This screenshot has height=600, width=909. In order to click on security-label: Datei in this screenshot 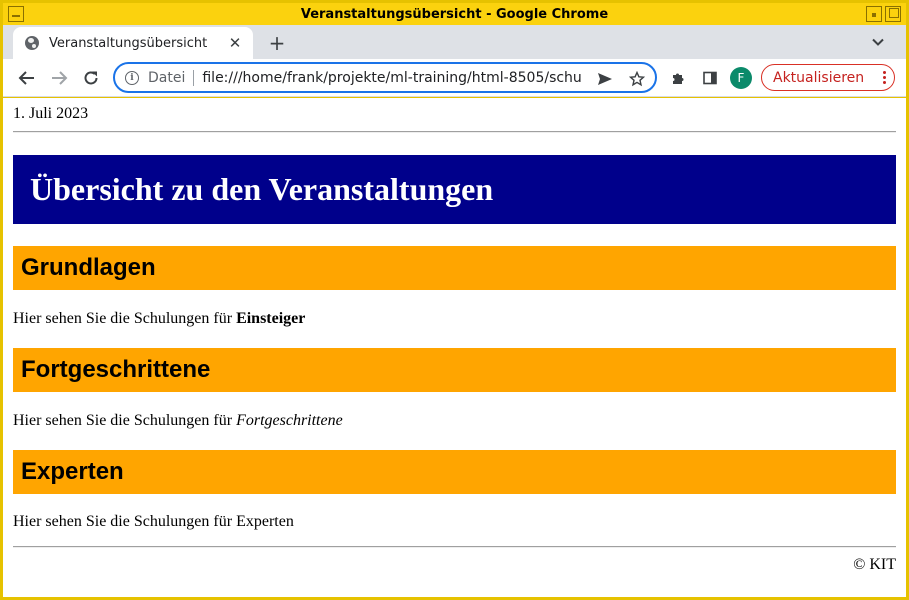, I will do `click(167, 77)`.